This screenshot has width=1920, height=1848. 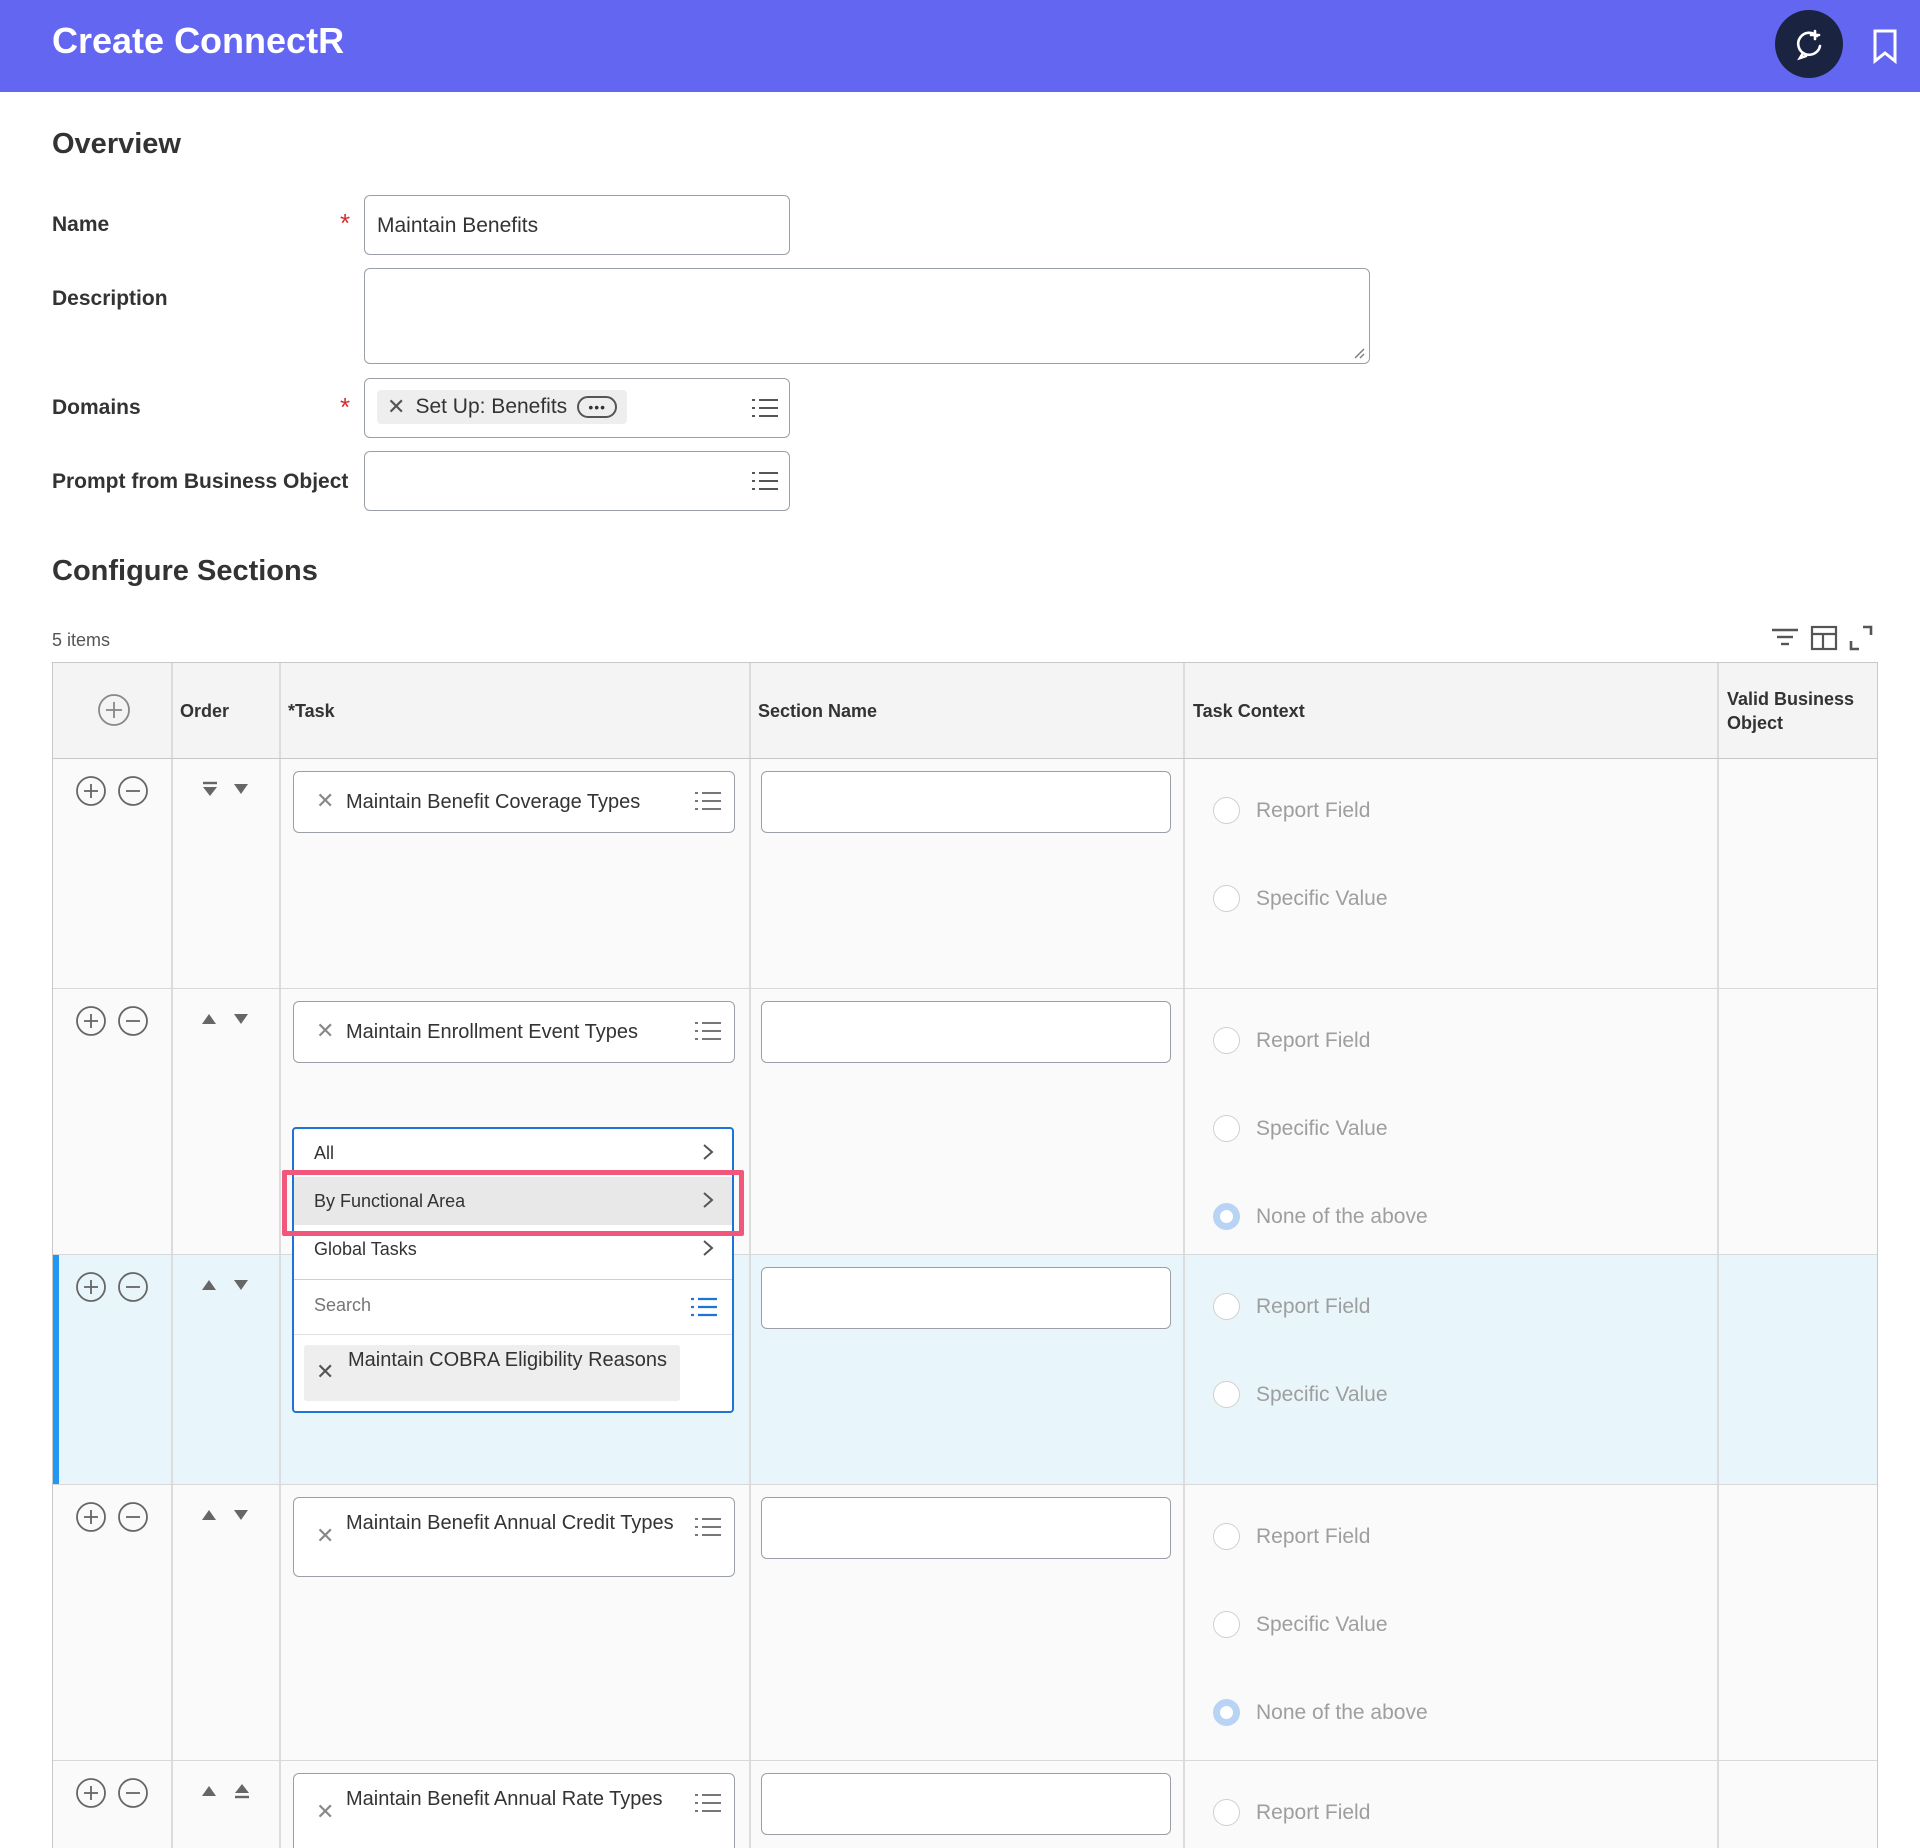 I want to click on task-value: Maintain Benefit Annual Rate Types, so click(x=504, y=1799).